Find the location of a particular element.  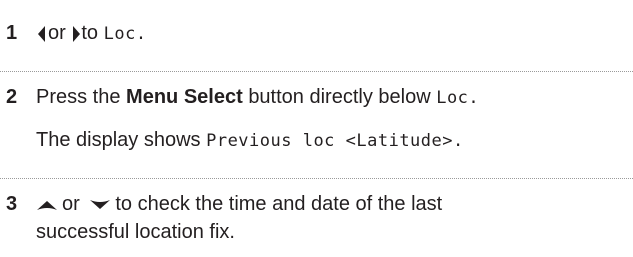

press-text: Press the is located at coordinates (78, 97).